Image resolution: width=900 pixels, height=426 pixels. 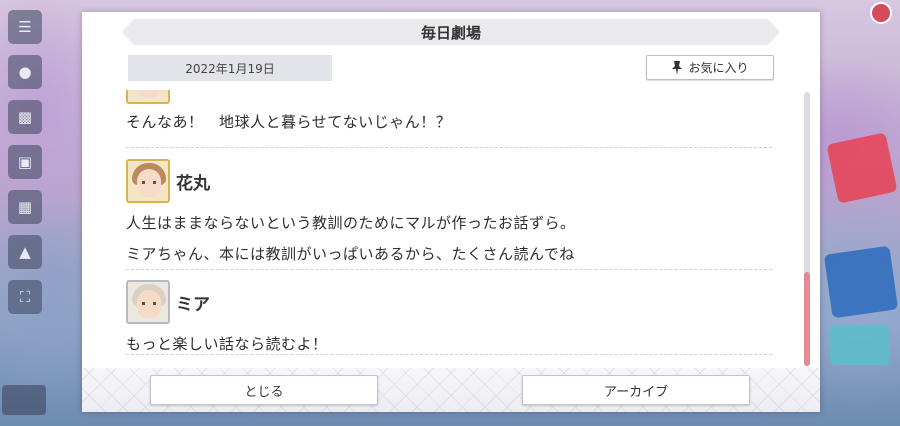 I want to click on message-text: そんなあ！ 地球人と暮らせてないじゃん！？, so click(x=289, y=122).